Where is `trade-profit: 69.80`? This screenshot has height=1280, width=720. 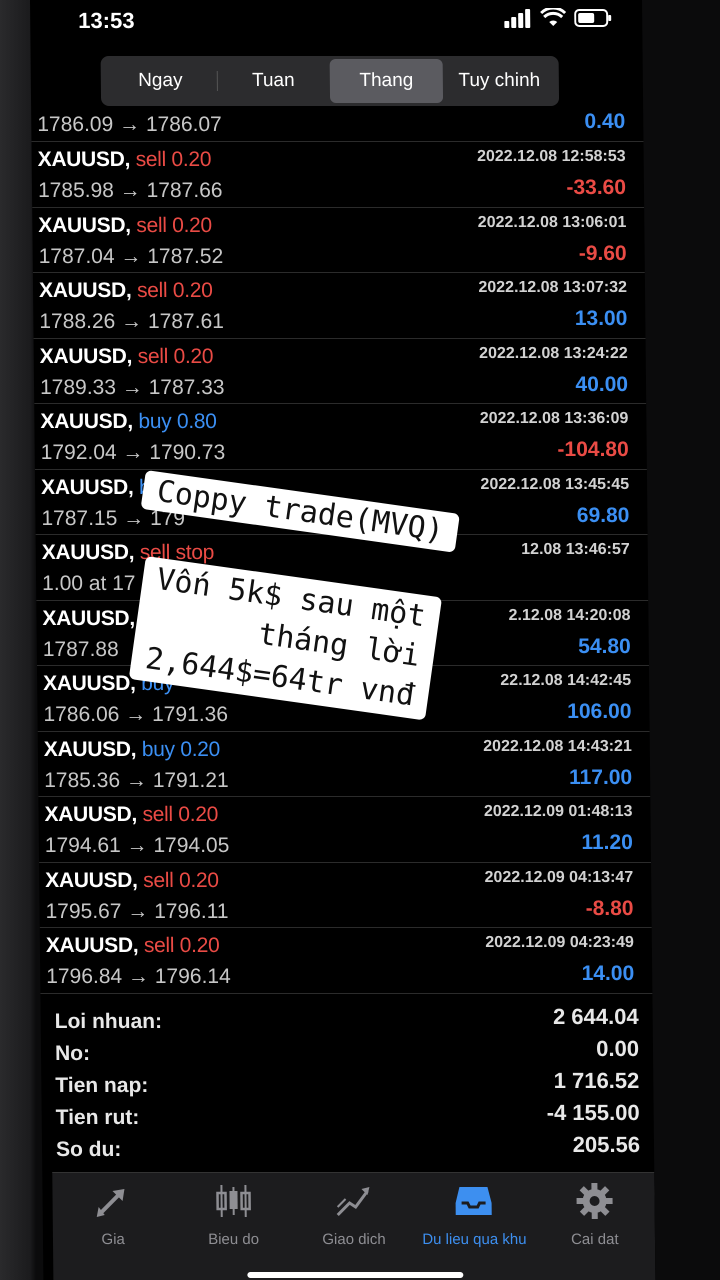
trade-profit: 69.80 is located at coordinates (603, 515).